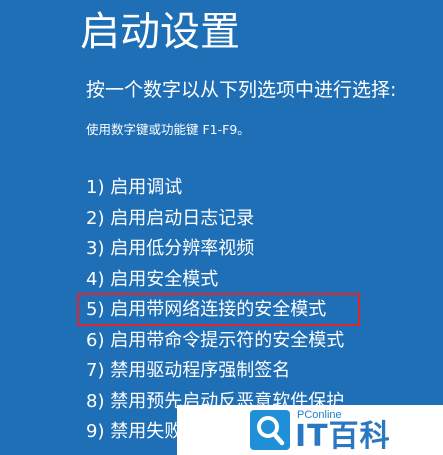  I want to click on watermark-brand-big: IT百科, so click(343, 436).